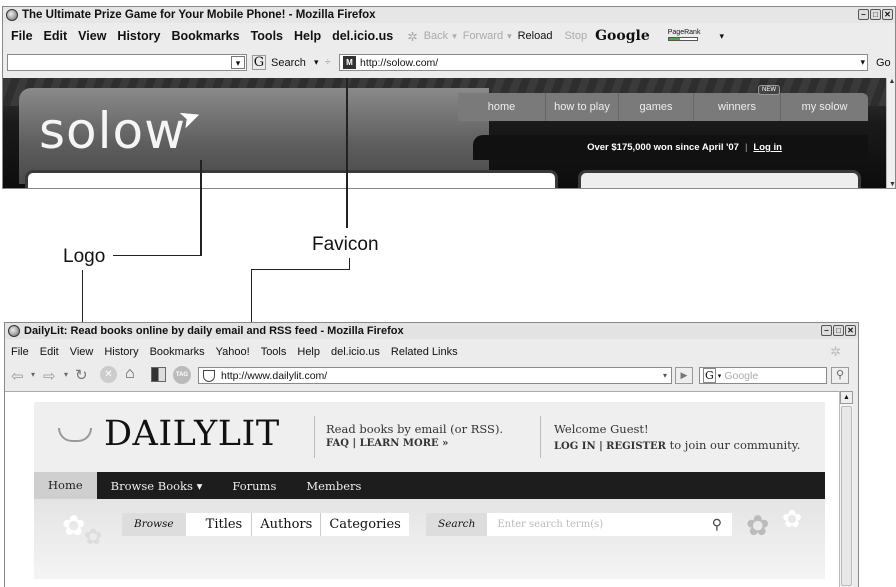  I want to click on page-scrollbar: ▲, so click(846, 489).